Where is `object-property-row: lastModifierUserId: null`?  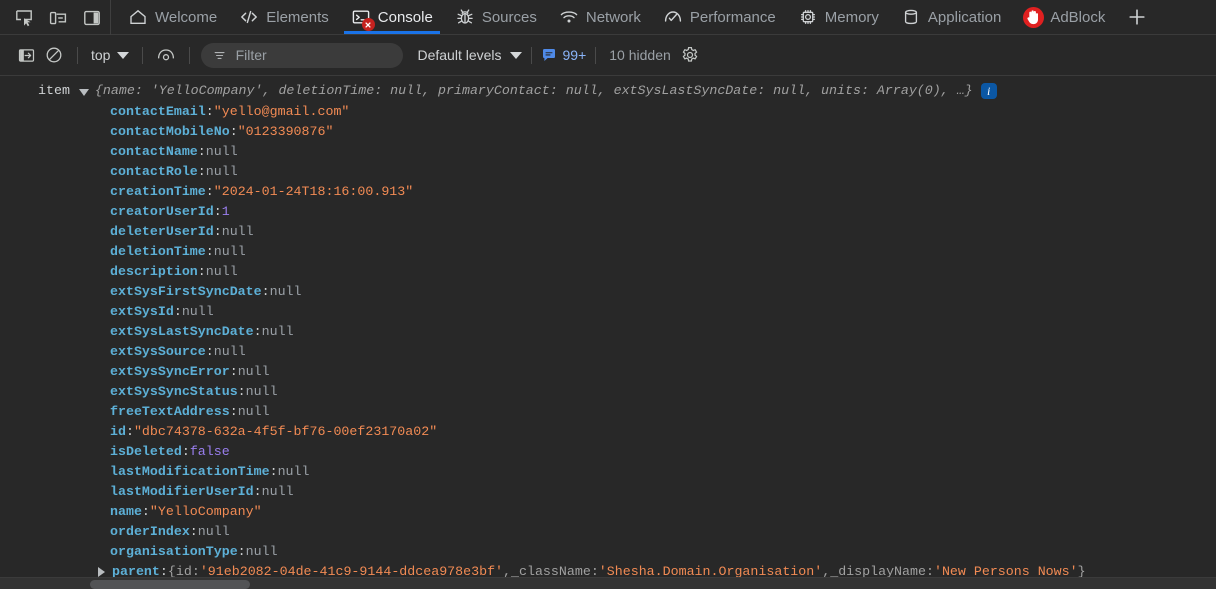 object-property-row: lastModifierUserId: null is located at coordinates (663, 492).